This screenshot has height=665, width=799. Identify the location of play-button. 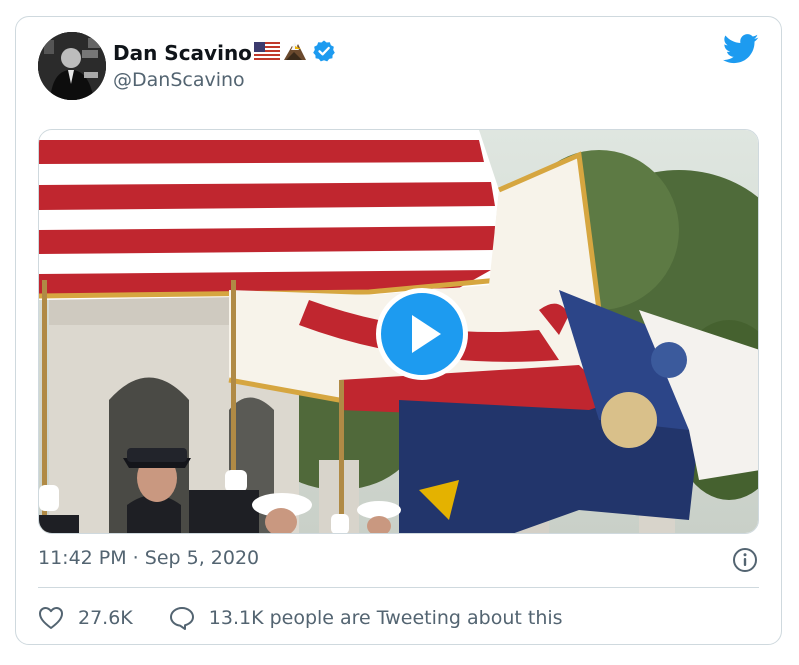
(422, 334).